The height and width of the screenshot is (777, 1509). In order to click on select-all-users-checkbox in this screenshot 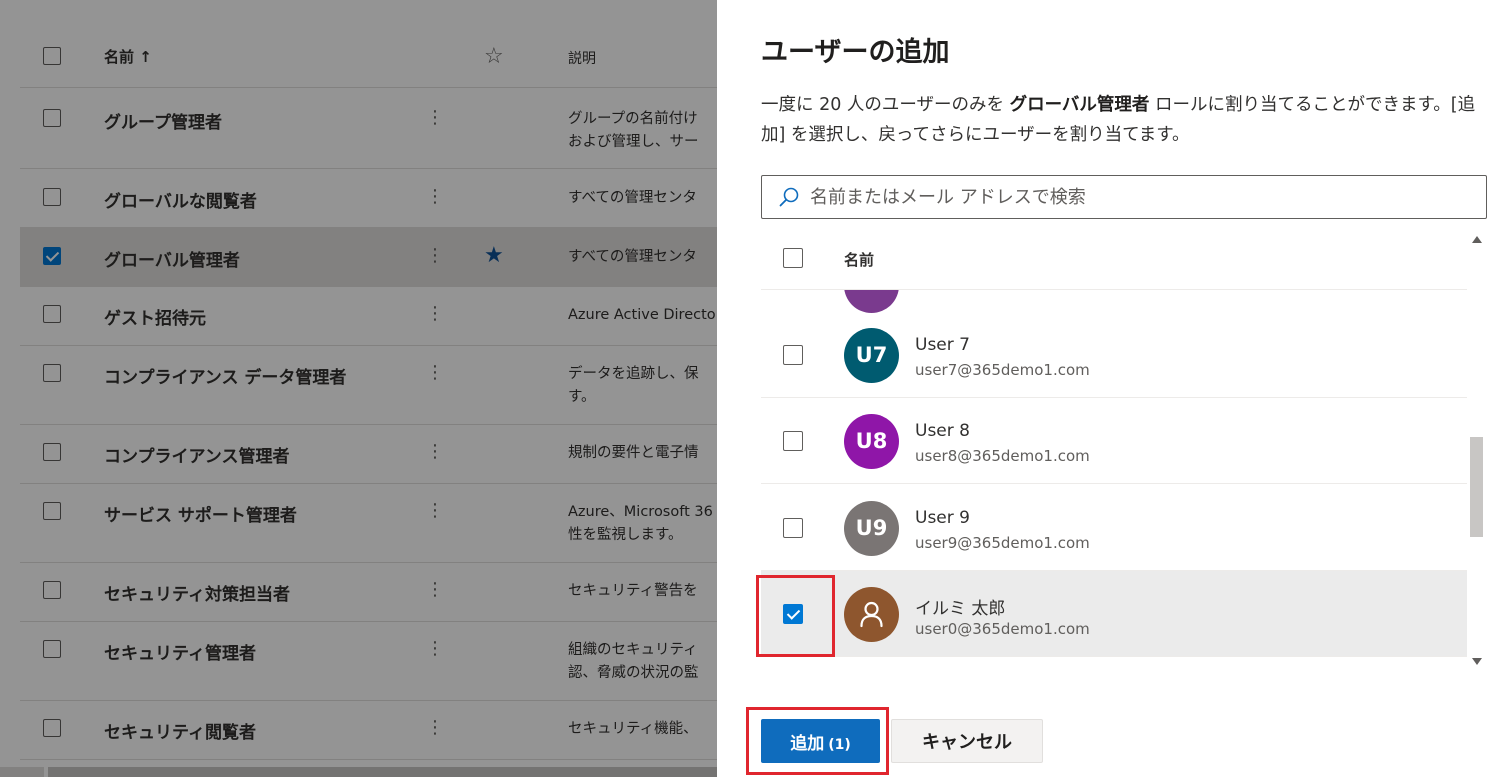, I will do `click(793, 258)`.